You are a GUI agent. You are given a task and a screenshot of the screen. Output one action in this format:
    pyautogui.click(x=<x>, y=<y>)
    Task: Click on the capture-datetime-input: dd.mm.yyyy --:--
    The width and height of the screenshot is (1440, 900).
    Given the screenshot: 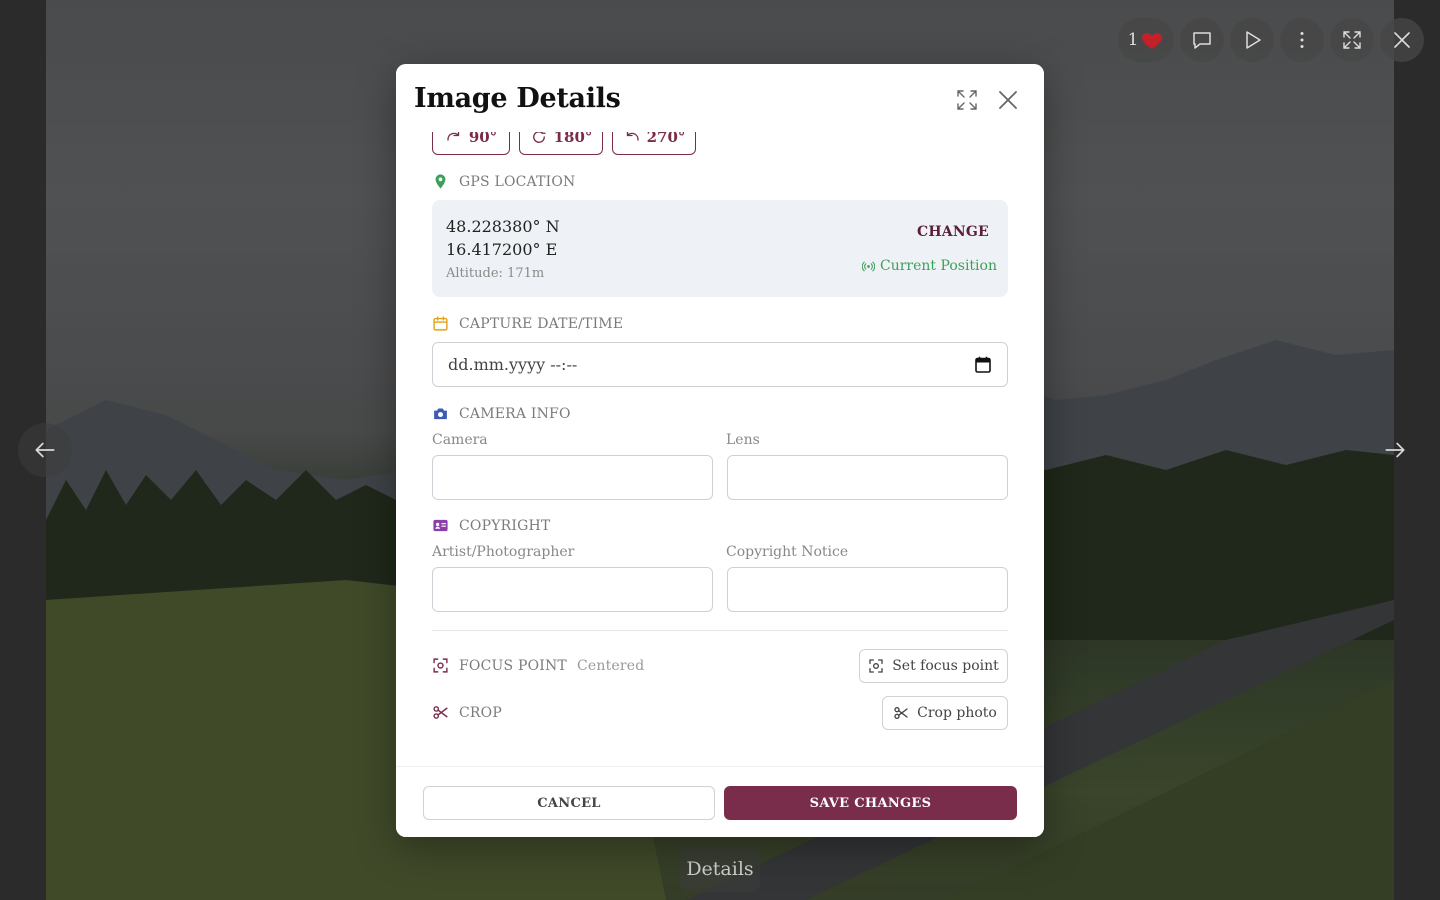 What is the action you would take?
    pyautogui.click(x=720, y=364)
    